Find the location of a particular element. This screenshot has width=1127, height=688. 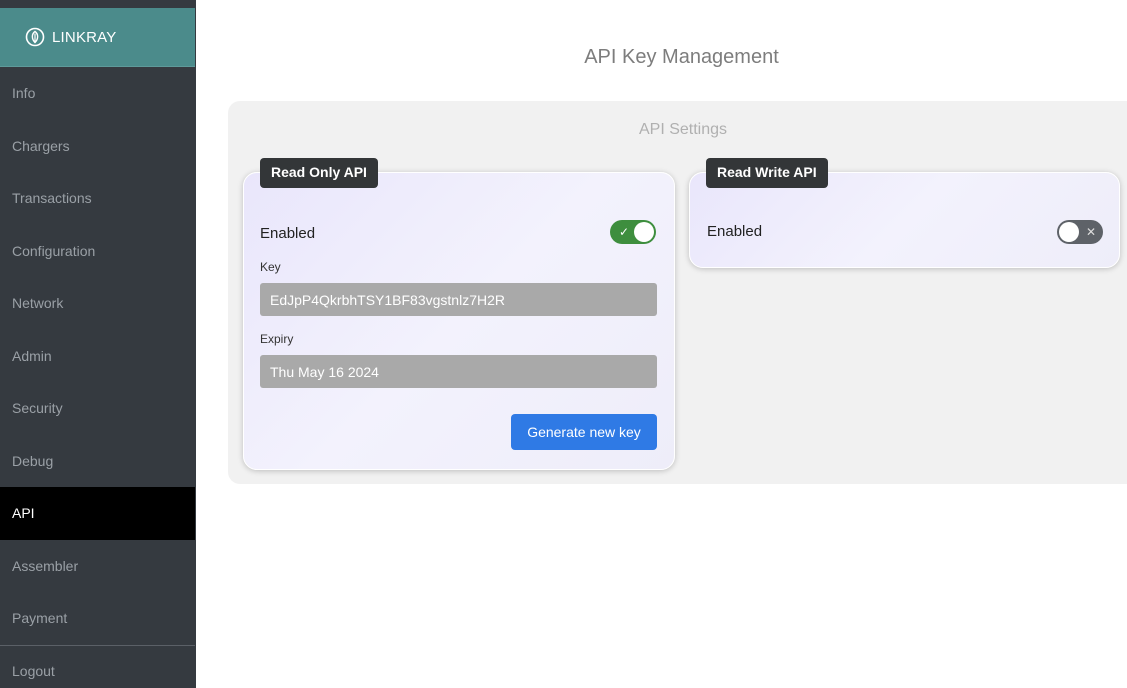

sidebar-item-label: Network is located at coordinates (38, 303).